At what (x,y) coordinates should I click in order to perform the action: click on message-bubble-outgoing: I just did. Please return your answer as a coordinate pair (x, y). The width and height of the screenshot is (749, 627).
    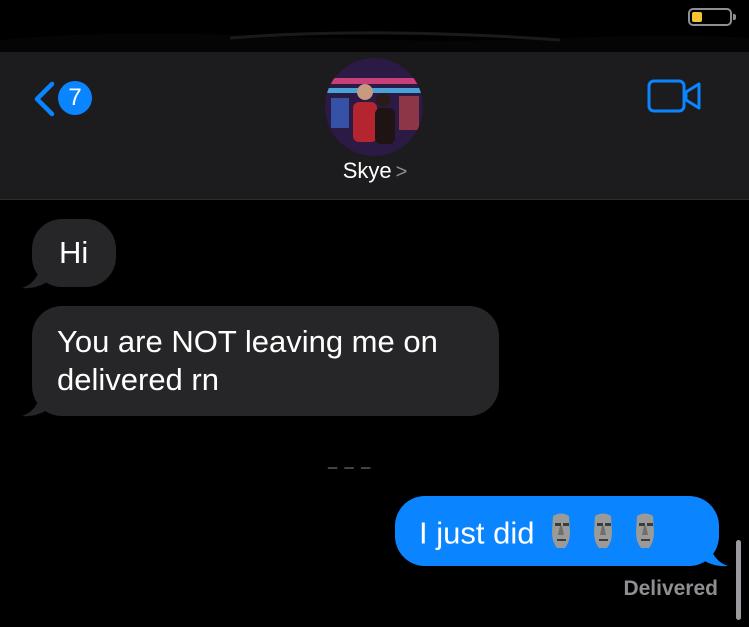
    Looking at the image, I should click on (557, 531).